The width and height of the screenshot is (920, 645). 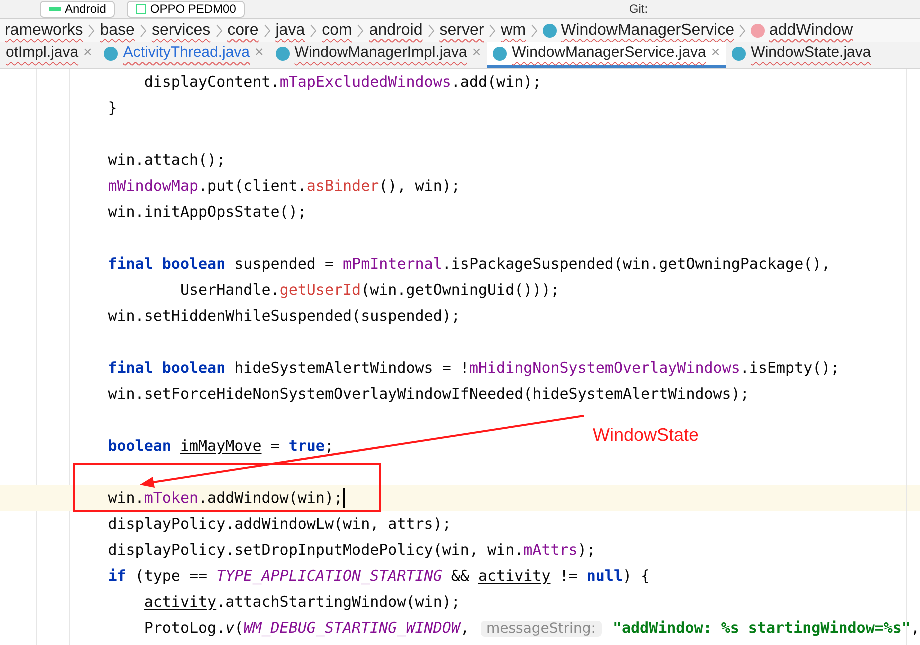 What do you see at coordinates (42, 53) in the screenshot?
I see `tab-label: otImpl.java` at bounding box center [42, 53].